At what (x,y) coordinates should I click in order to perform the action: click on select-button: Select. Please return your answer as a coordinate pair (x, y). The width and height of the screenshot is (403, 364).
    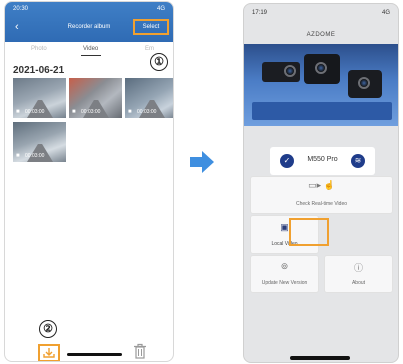
    Looking at the image, I should click on (151, 27).